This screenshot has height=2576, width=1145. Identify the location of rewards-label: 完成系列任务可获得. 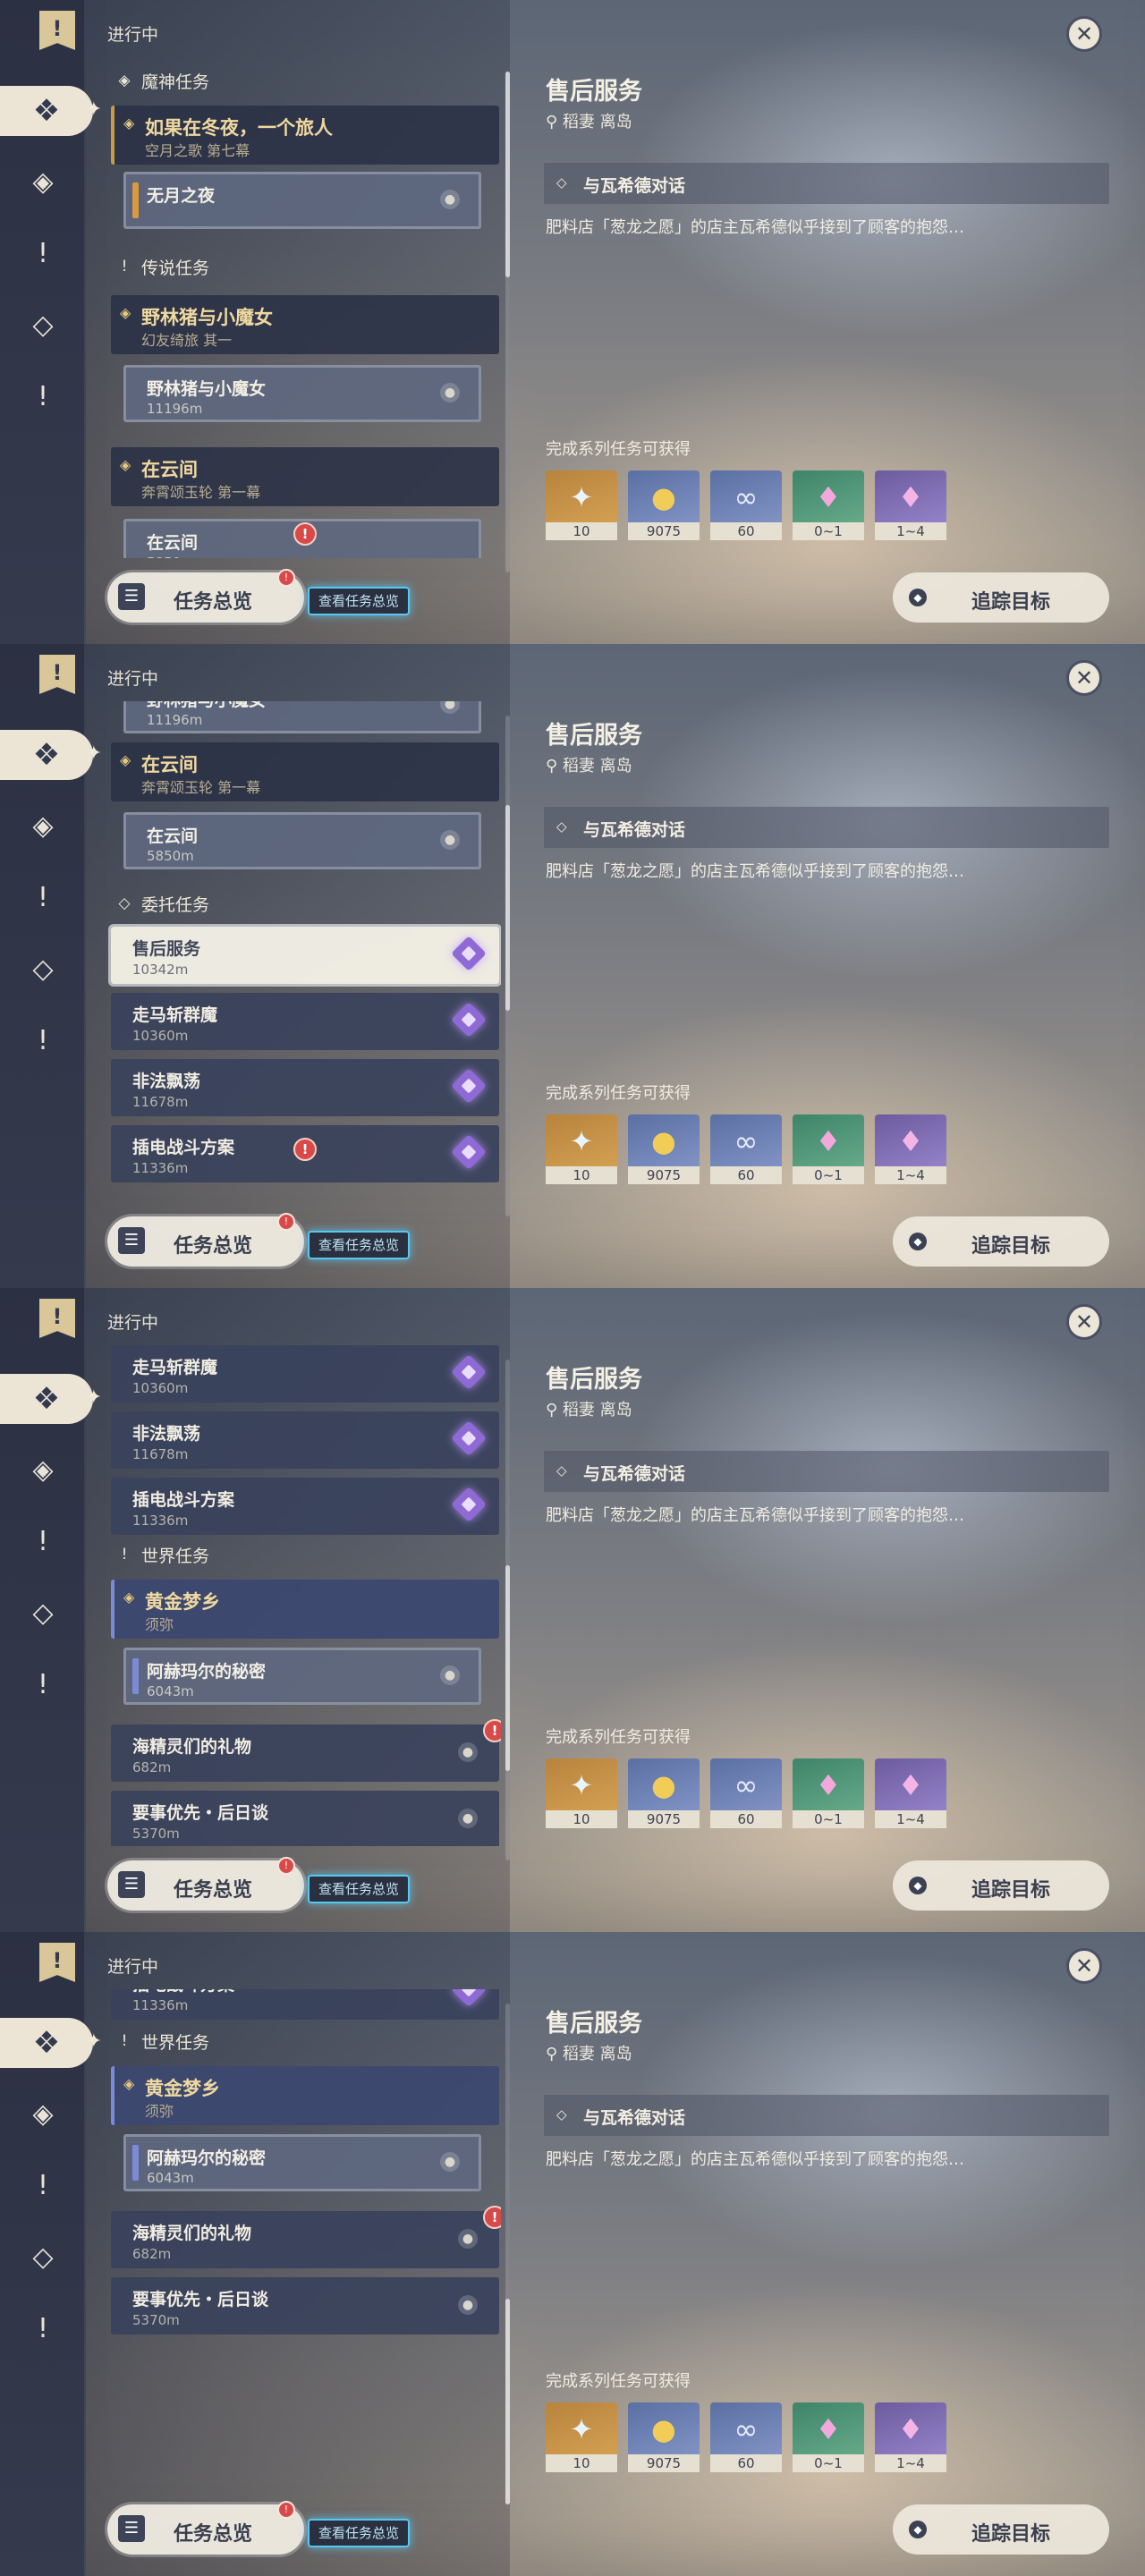
(618, 1737).